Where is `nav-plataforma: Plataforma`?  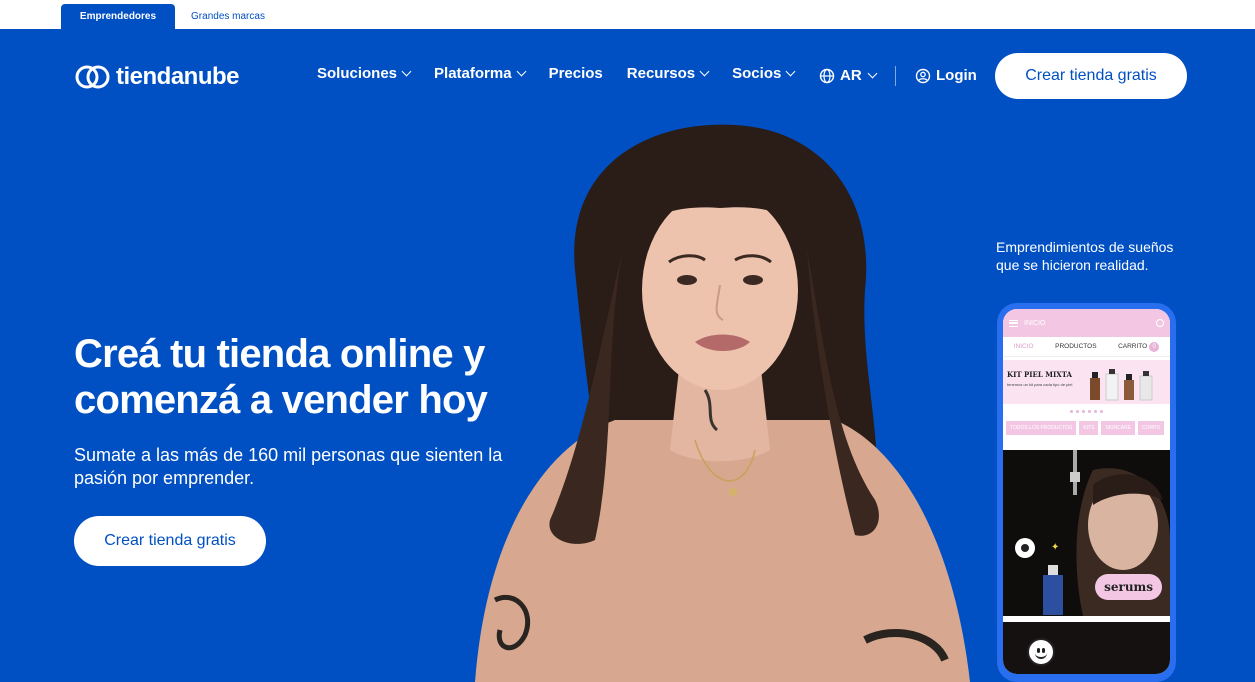 nav-plataforma: Plataforma is located at coordinates (480, 73).